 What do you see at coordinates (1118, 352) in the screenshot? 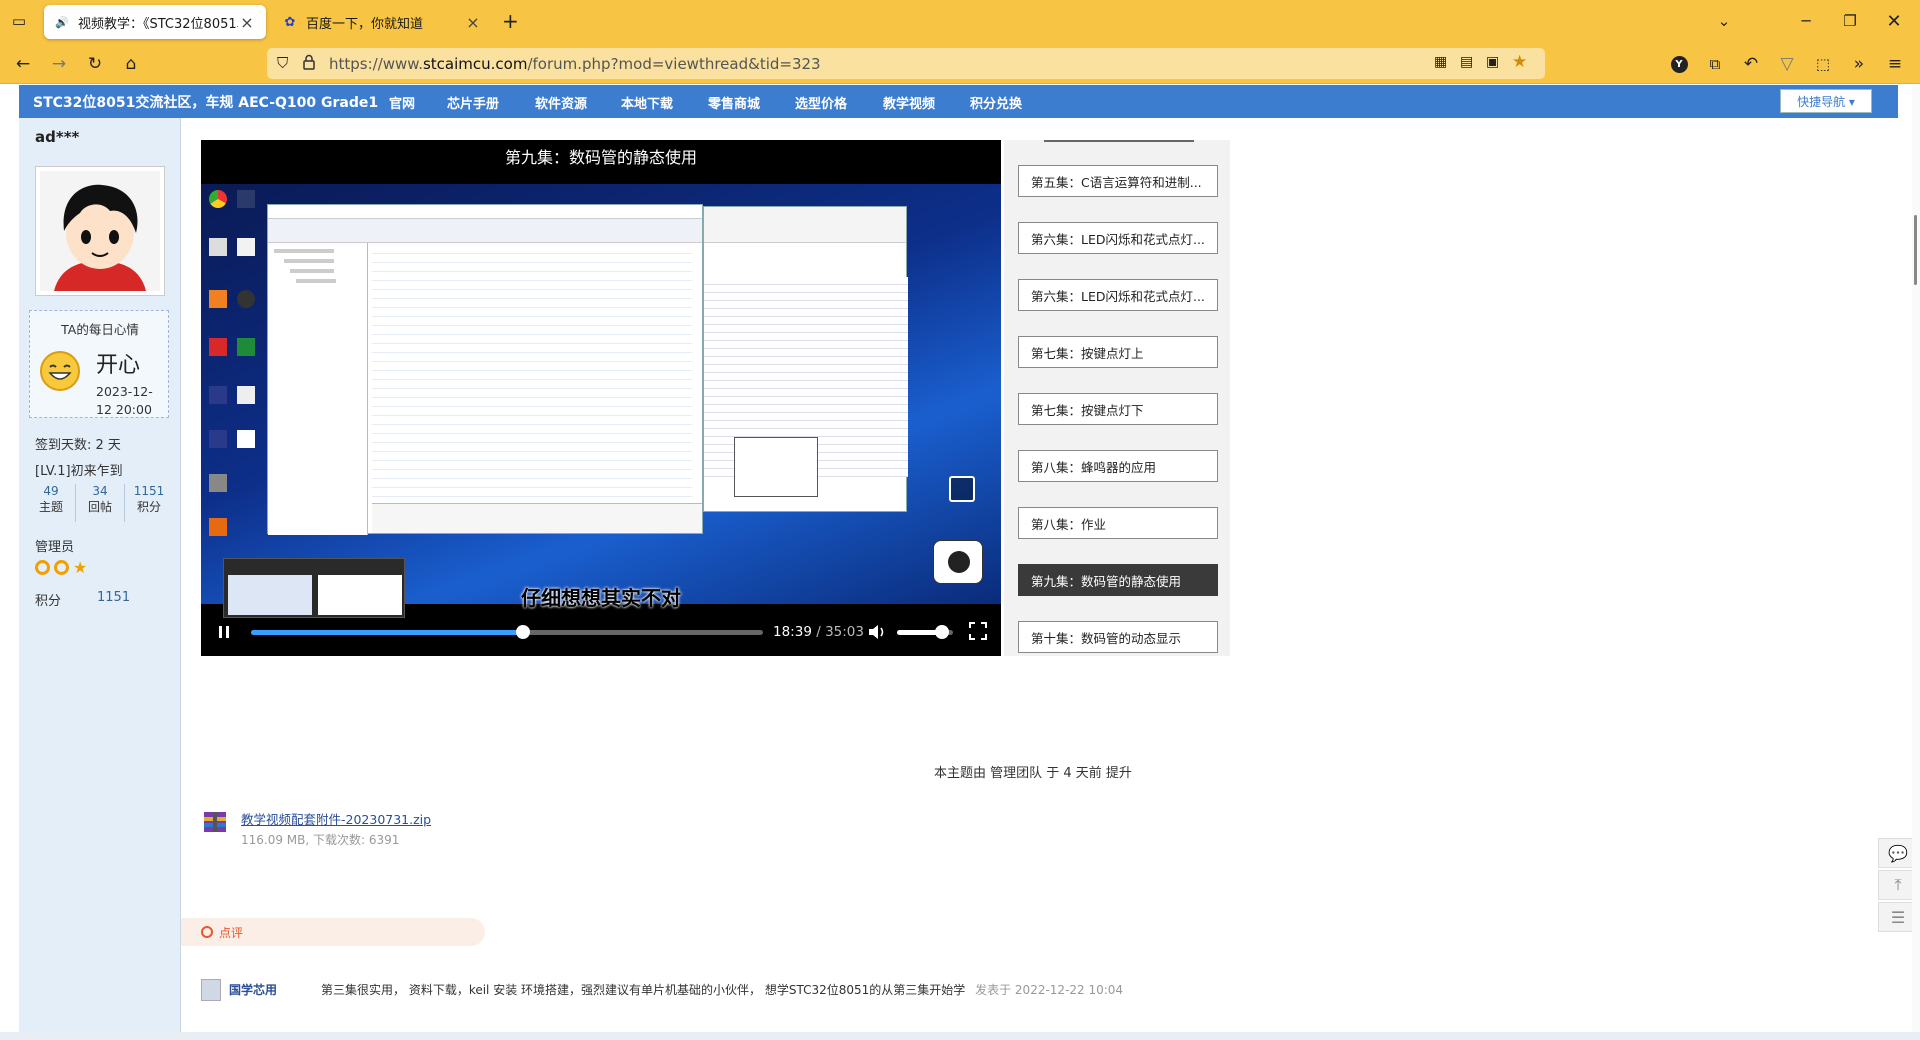
I see `playlist-item: 第七集：按键点灯上` at bounding box center [1118, 352].